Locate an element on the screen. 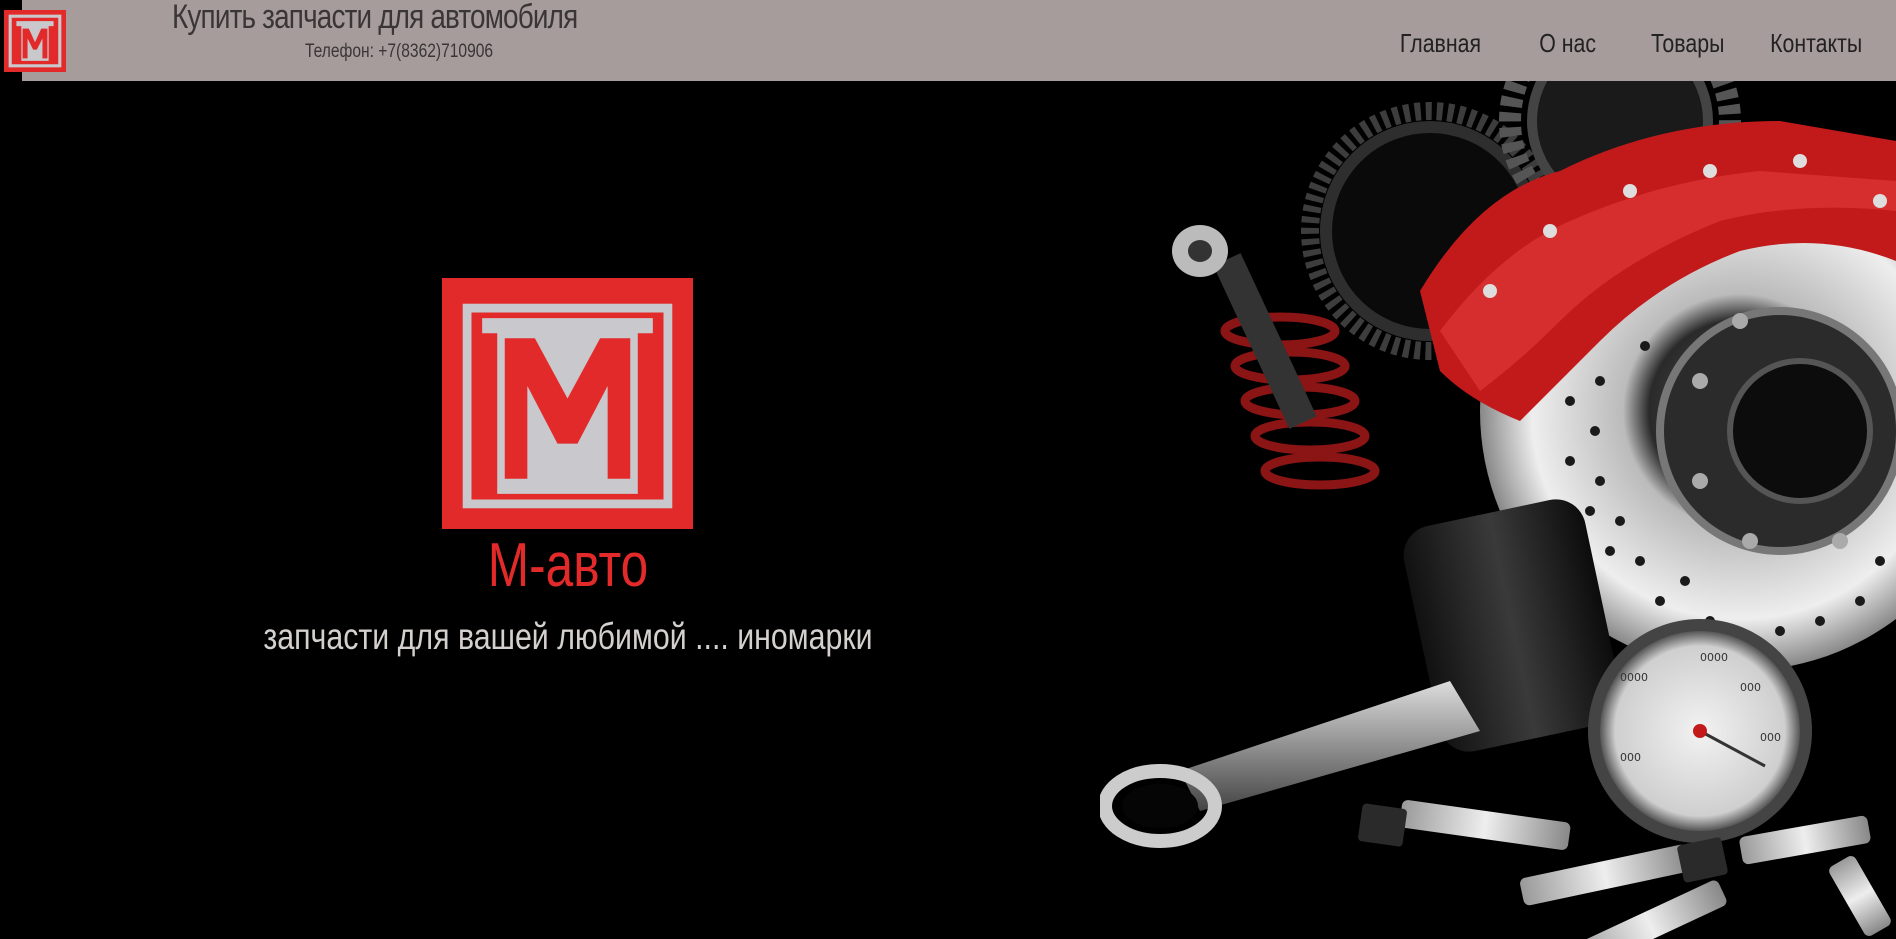  phone-number: Телефон: +7(8362)710906 is located at coordinates (399, 51).